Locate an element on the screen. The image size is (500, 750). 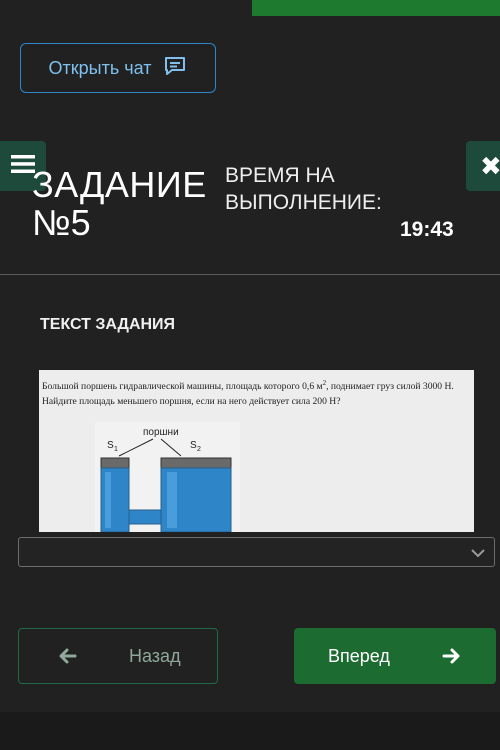
answer-select is located at coordinates (256, 552).